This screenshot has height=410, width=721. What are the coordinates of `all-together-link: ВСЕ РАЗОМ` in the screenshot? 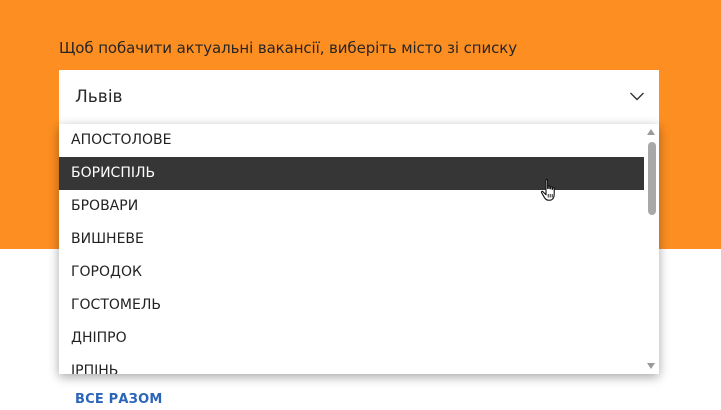 It's located at (118, 399).